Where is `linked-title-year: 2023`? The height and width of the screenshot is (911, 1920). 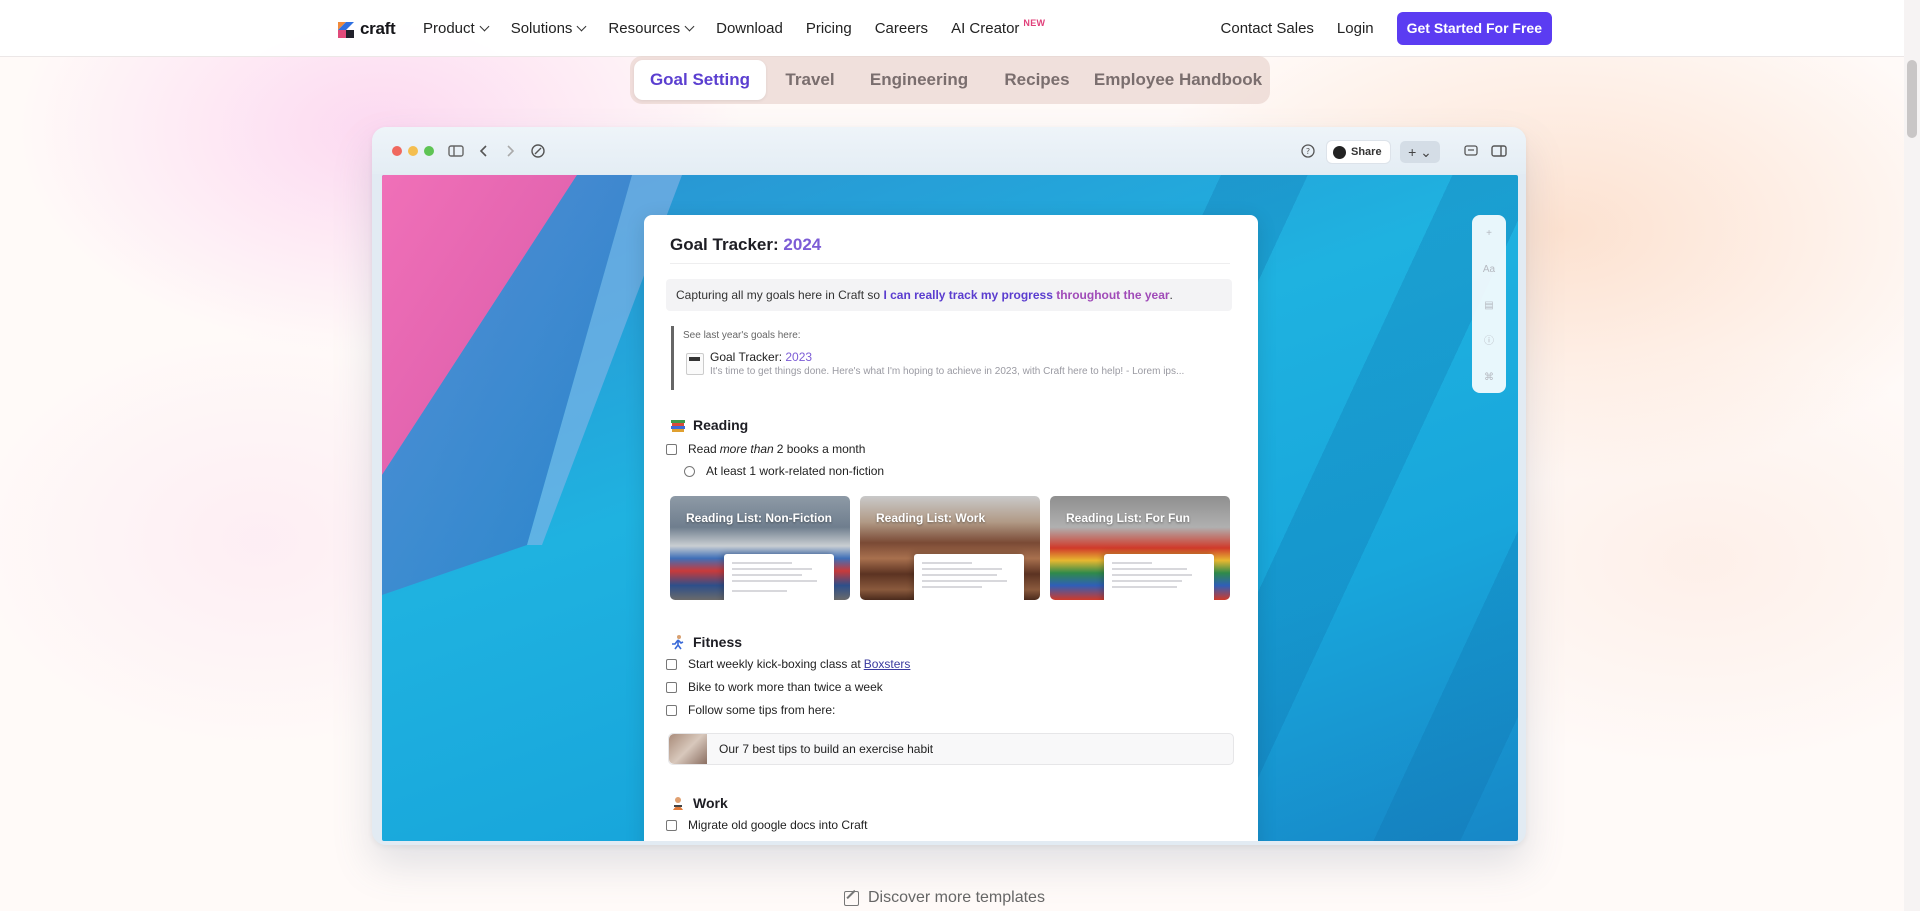 linked-title-year: 2023 is located at coordinates (799, 357).